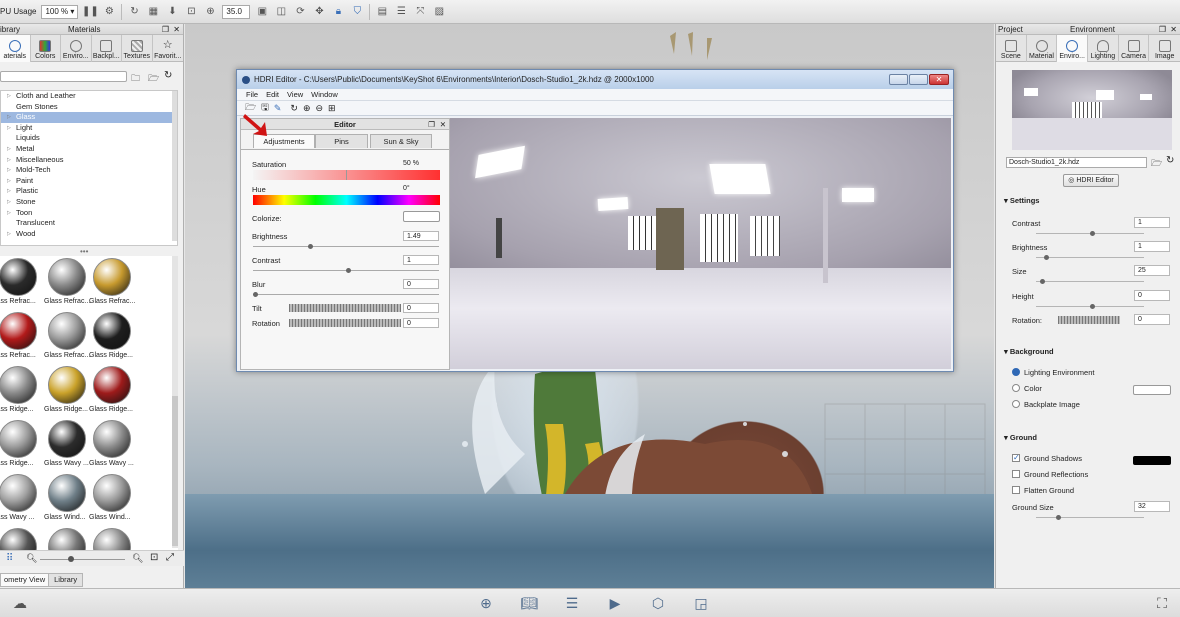 Image resolution: width=1180 pixels, height=617 pixels. What do you see at coordinates (486, 603) in the screenshot?
I see `import-icon: ⊕` at bounding box center [486, 603].